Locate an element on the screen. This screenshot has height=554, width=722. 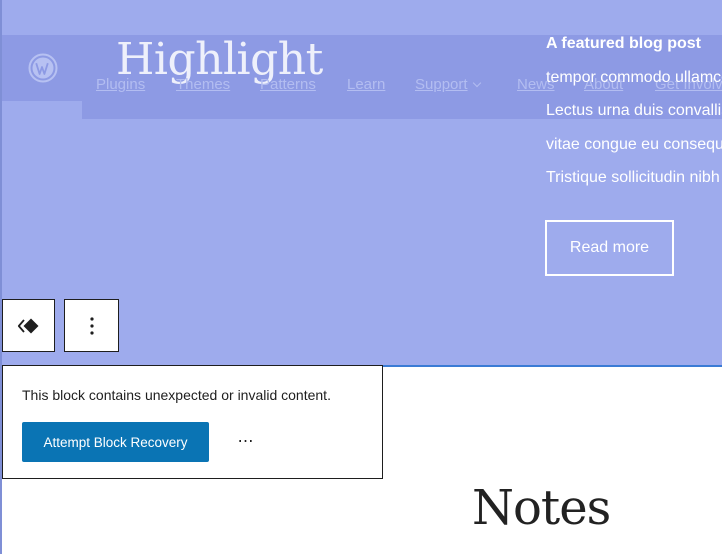
nav-item-label: Support is located at coordinates (441, 84).